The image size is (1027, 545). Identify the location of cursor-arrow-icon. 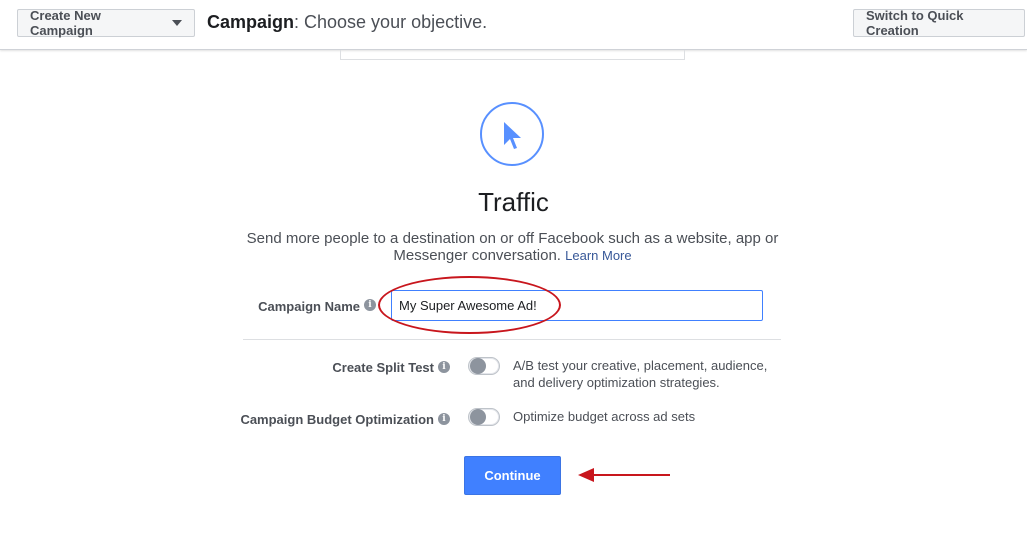
(512, 134).